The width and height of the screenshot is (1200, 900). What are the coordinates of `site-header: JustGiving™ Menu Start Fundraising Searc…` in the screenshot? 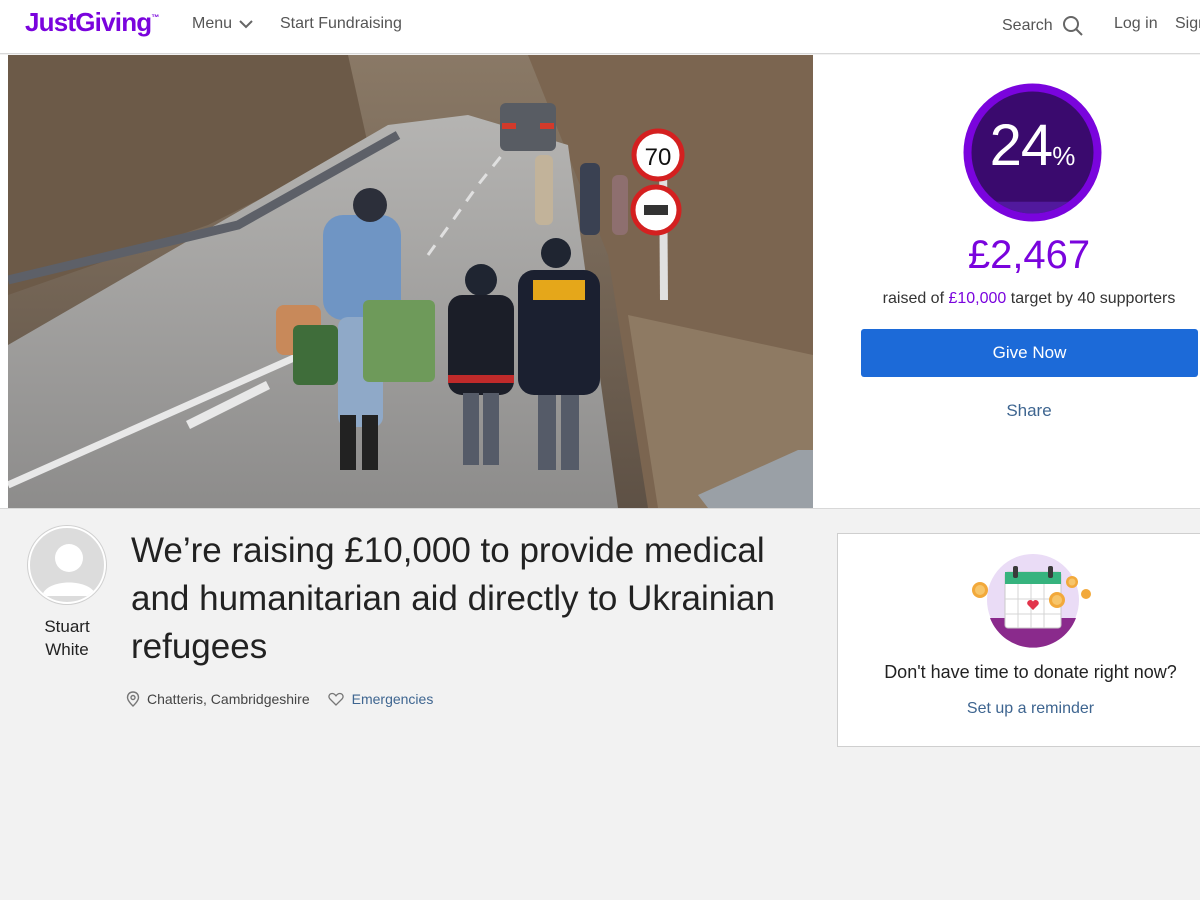 It's located at (600, 27).